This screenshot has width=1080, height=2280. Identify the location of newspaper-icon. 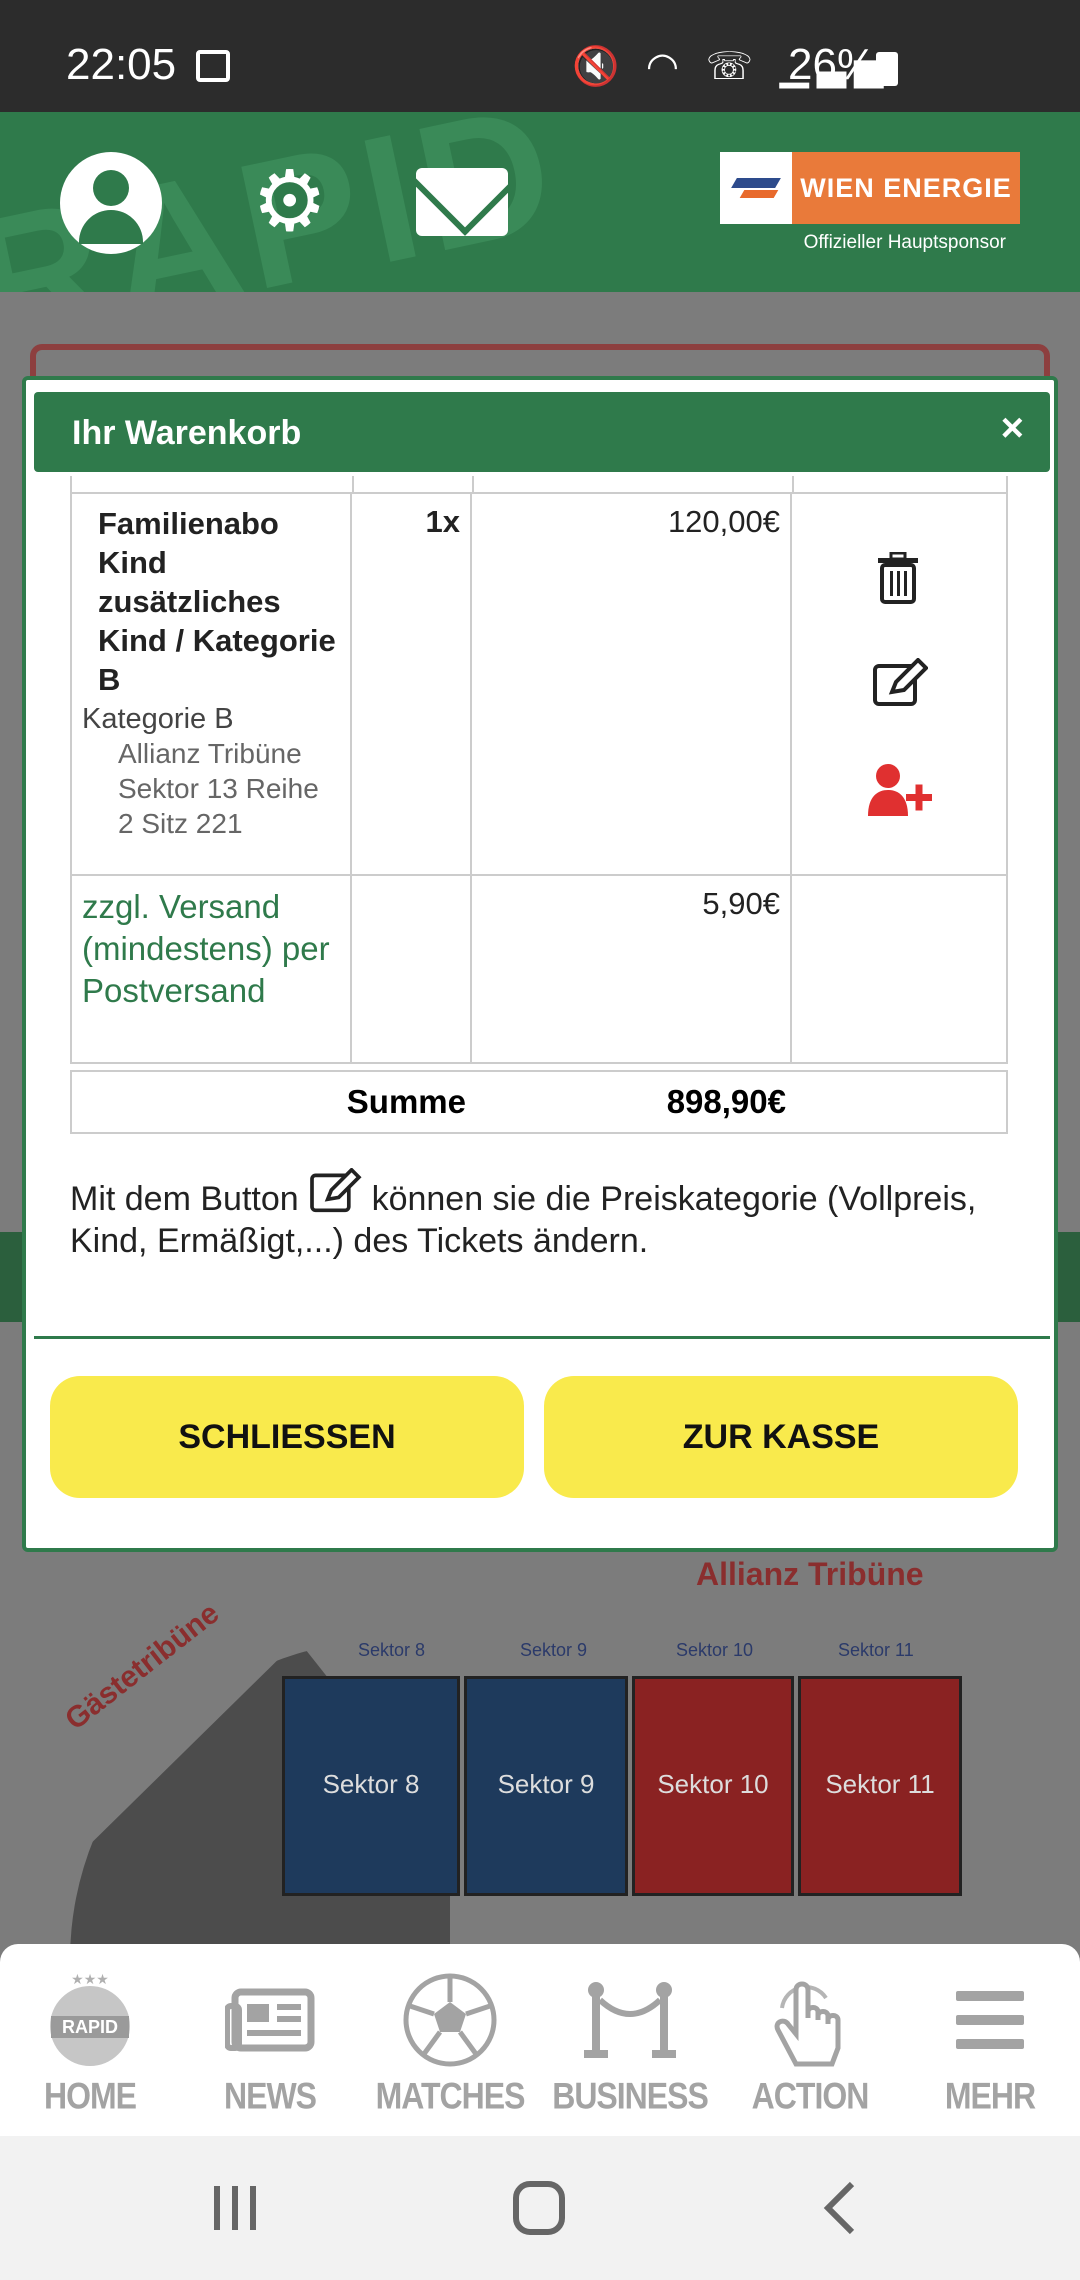
(270, 2020).